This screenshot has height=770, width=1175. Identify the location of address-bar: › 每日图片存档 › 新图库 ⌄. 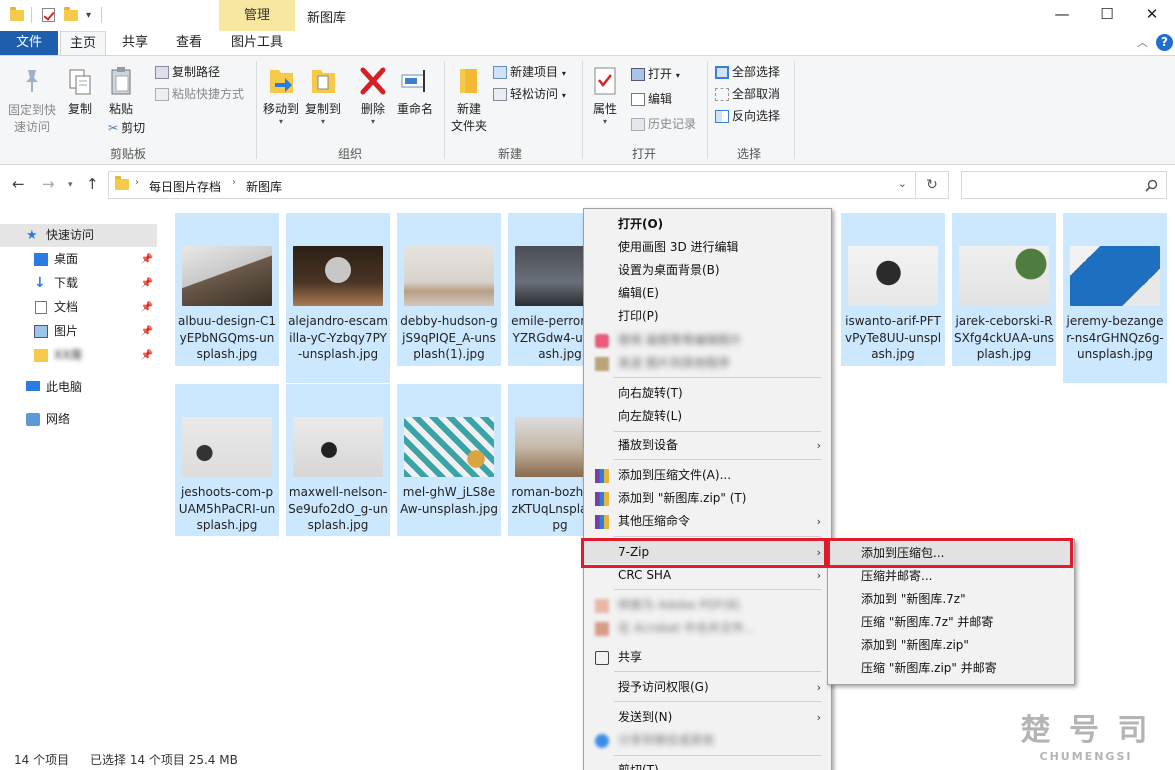
(512, 185).